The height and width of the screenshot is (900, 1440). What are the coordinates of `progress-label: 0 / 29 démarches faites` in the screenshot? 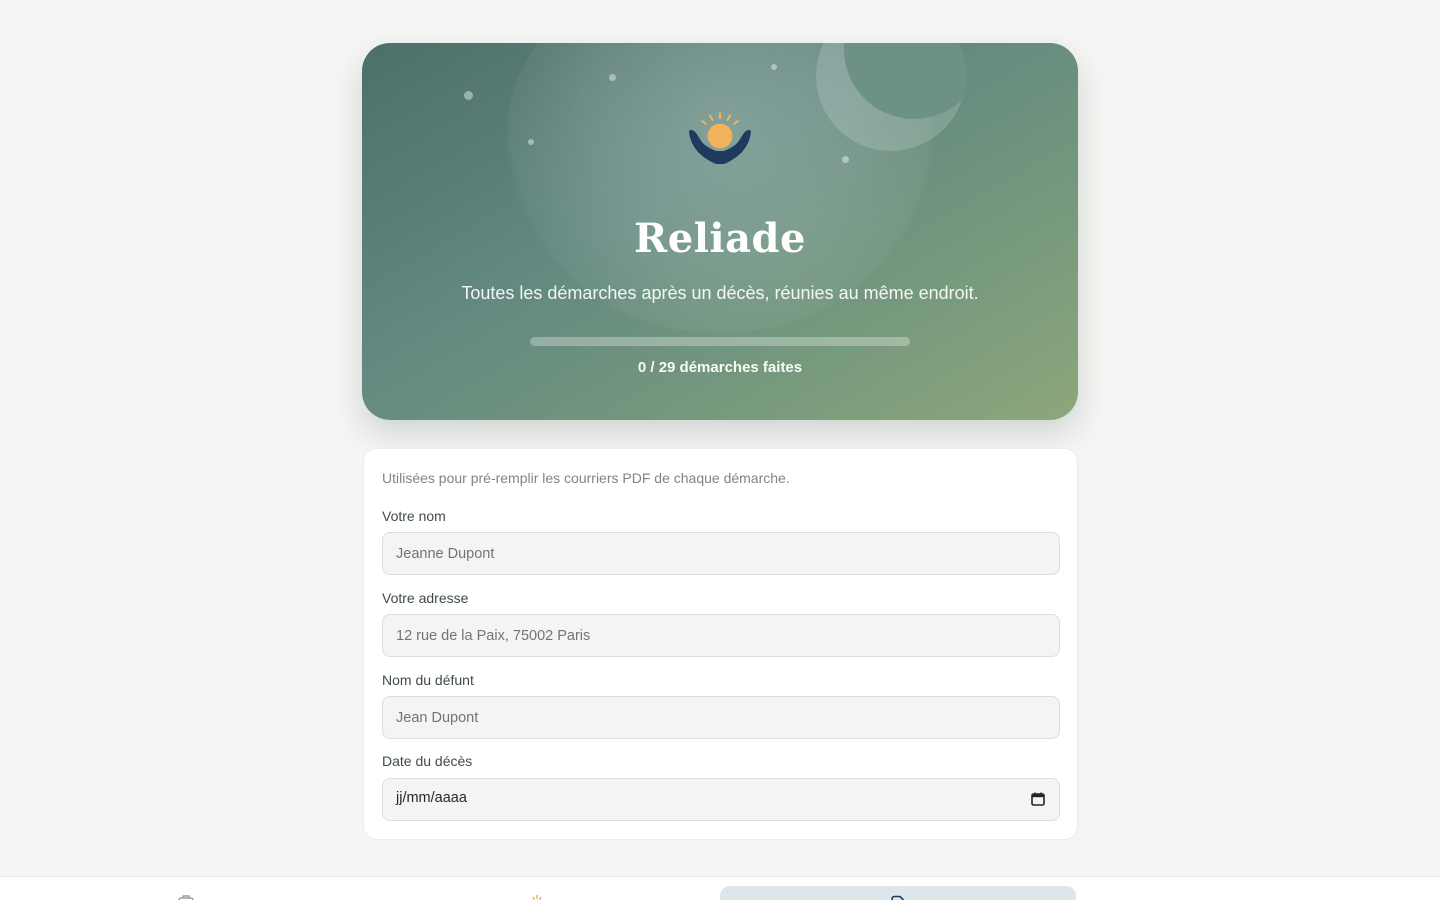 It's located at (720, 367).